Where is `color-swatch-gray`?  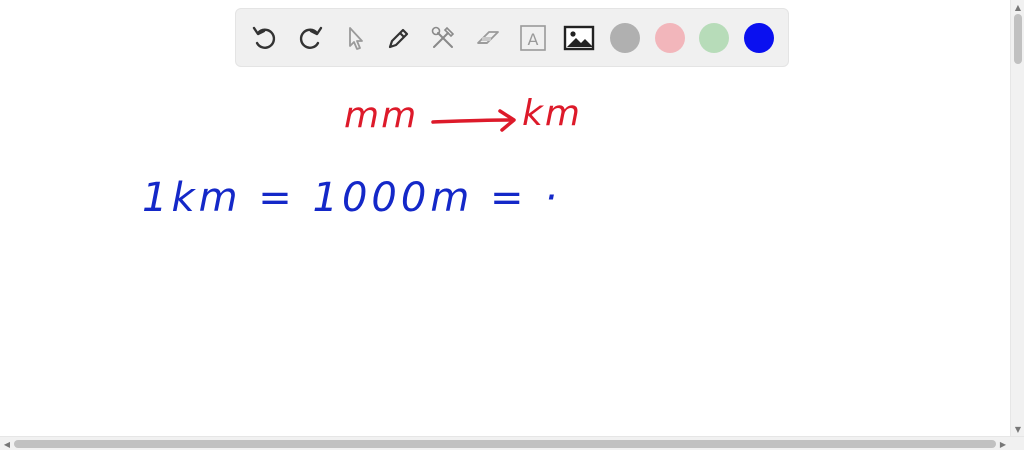
color-swatch-gray is located at coordinates (625, 38).